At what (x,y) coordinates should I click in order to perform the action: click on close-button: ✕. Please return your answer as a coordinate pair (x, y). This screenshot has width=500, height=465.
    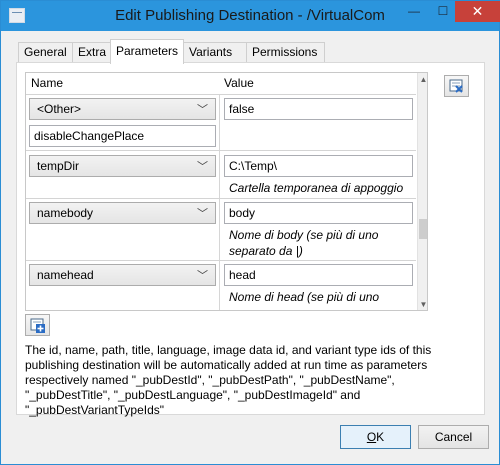
    Looking at the image, I should click on (477, 11).